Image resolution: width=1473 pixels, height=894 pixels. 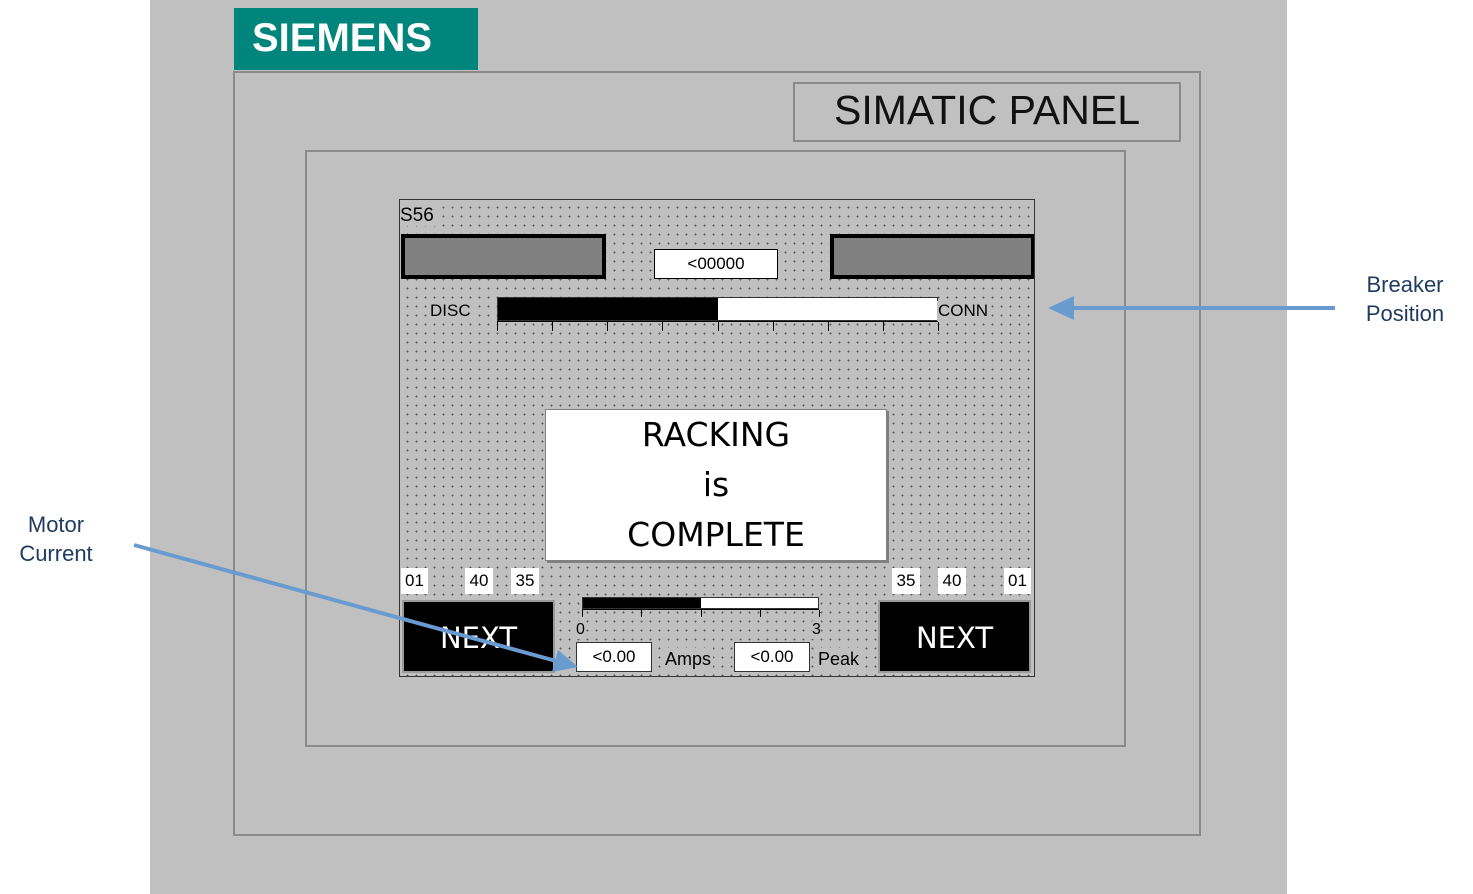 I want to click on status-message: RACKING is COMPLETE, so click(x=716, y=485).